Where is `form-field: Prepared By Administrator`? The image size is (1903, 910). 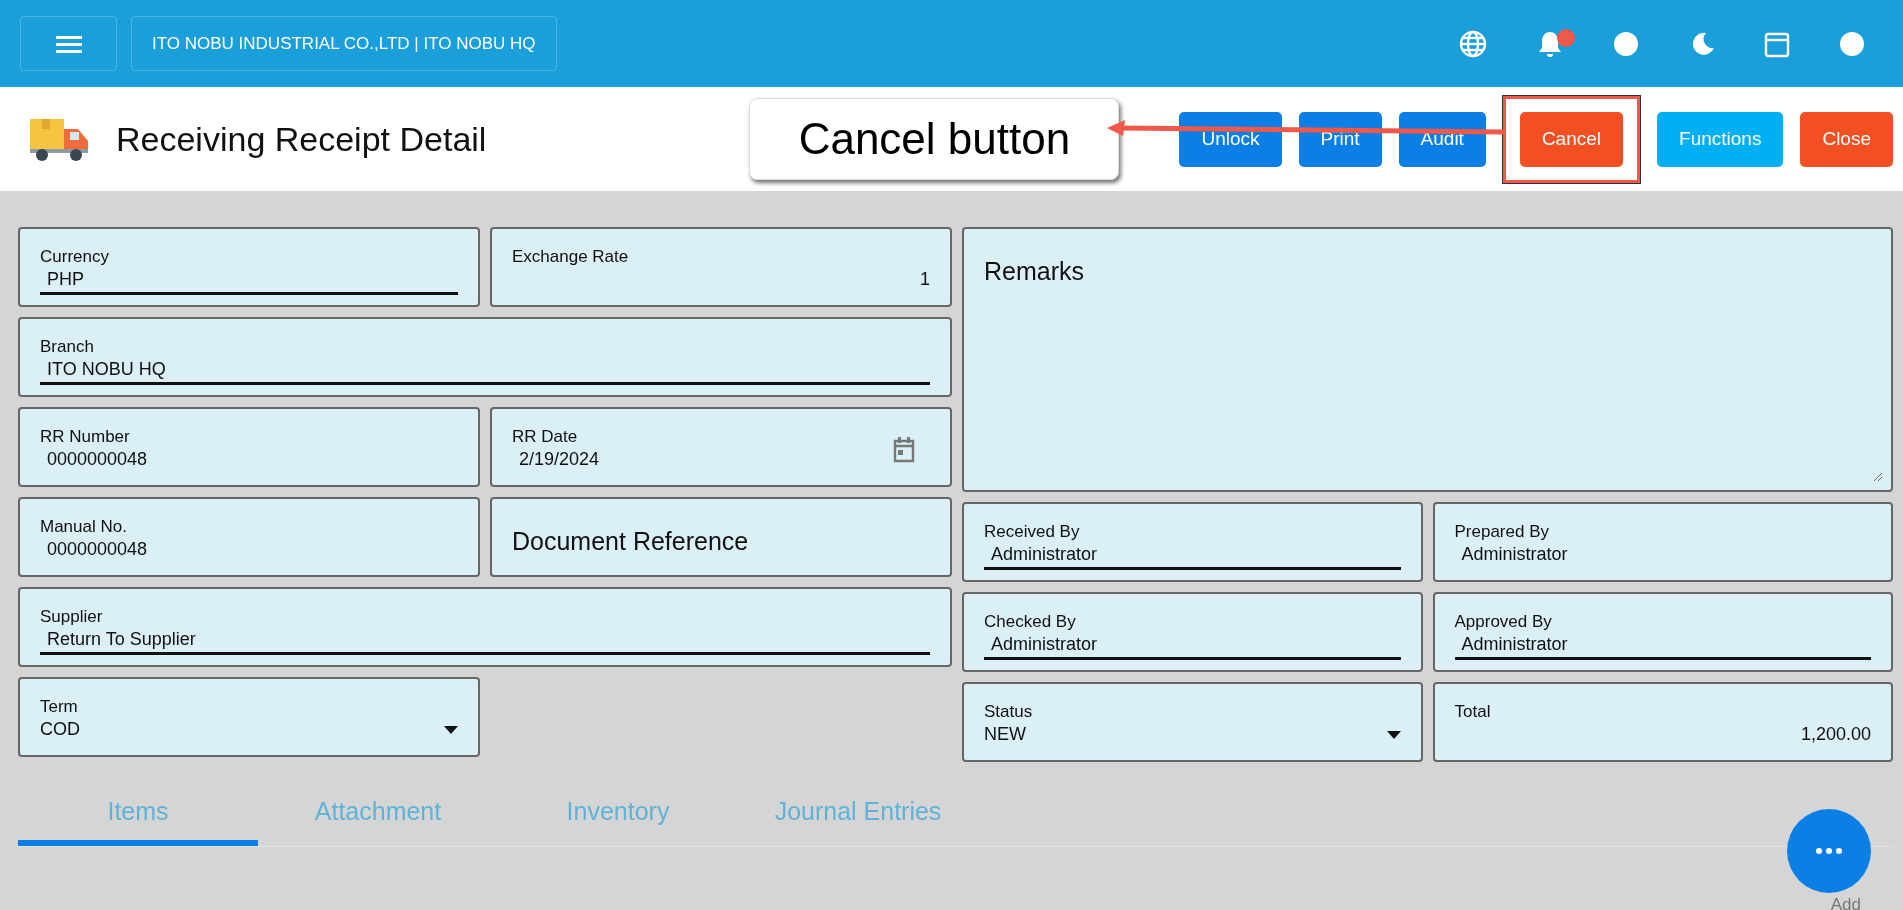
form-field: Prepared By Administrator is located at coordinates (1662, 542).